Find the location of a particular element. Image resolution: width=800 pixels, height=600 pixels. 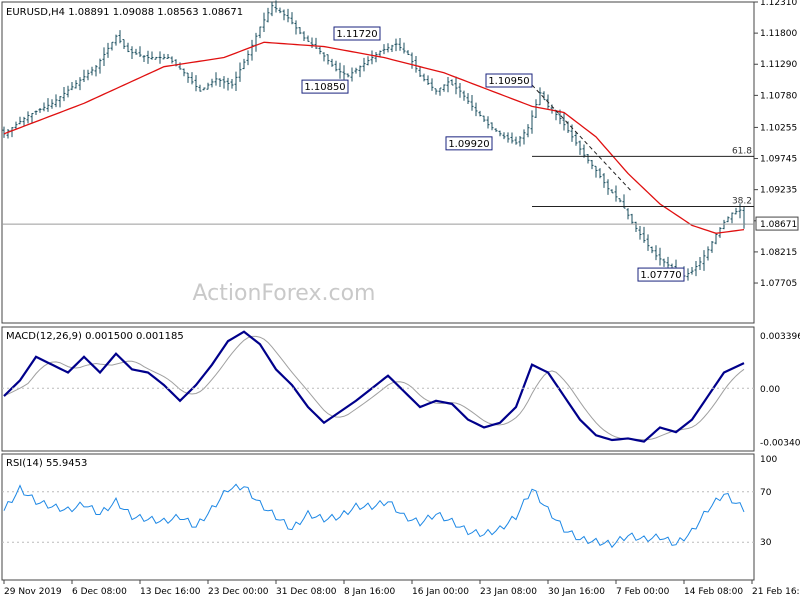

x-tick-label: 13 Dec 16:00 is located at coordinates (170, 592).